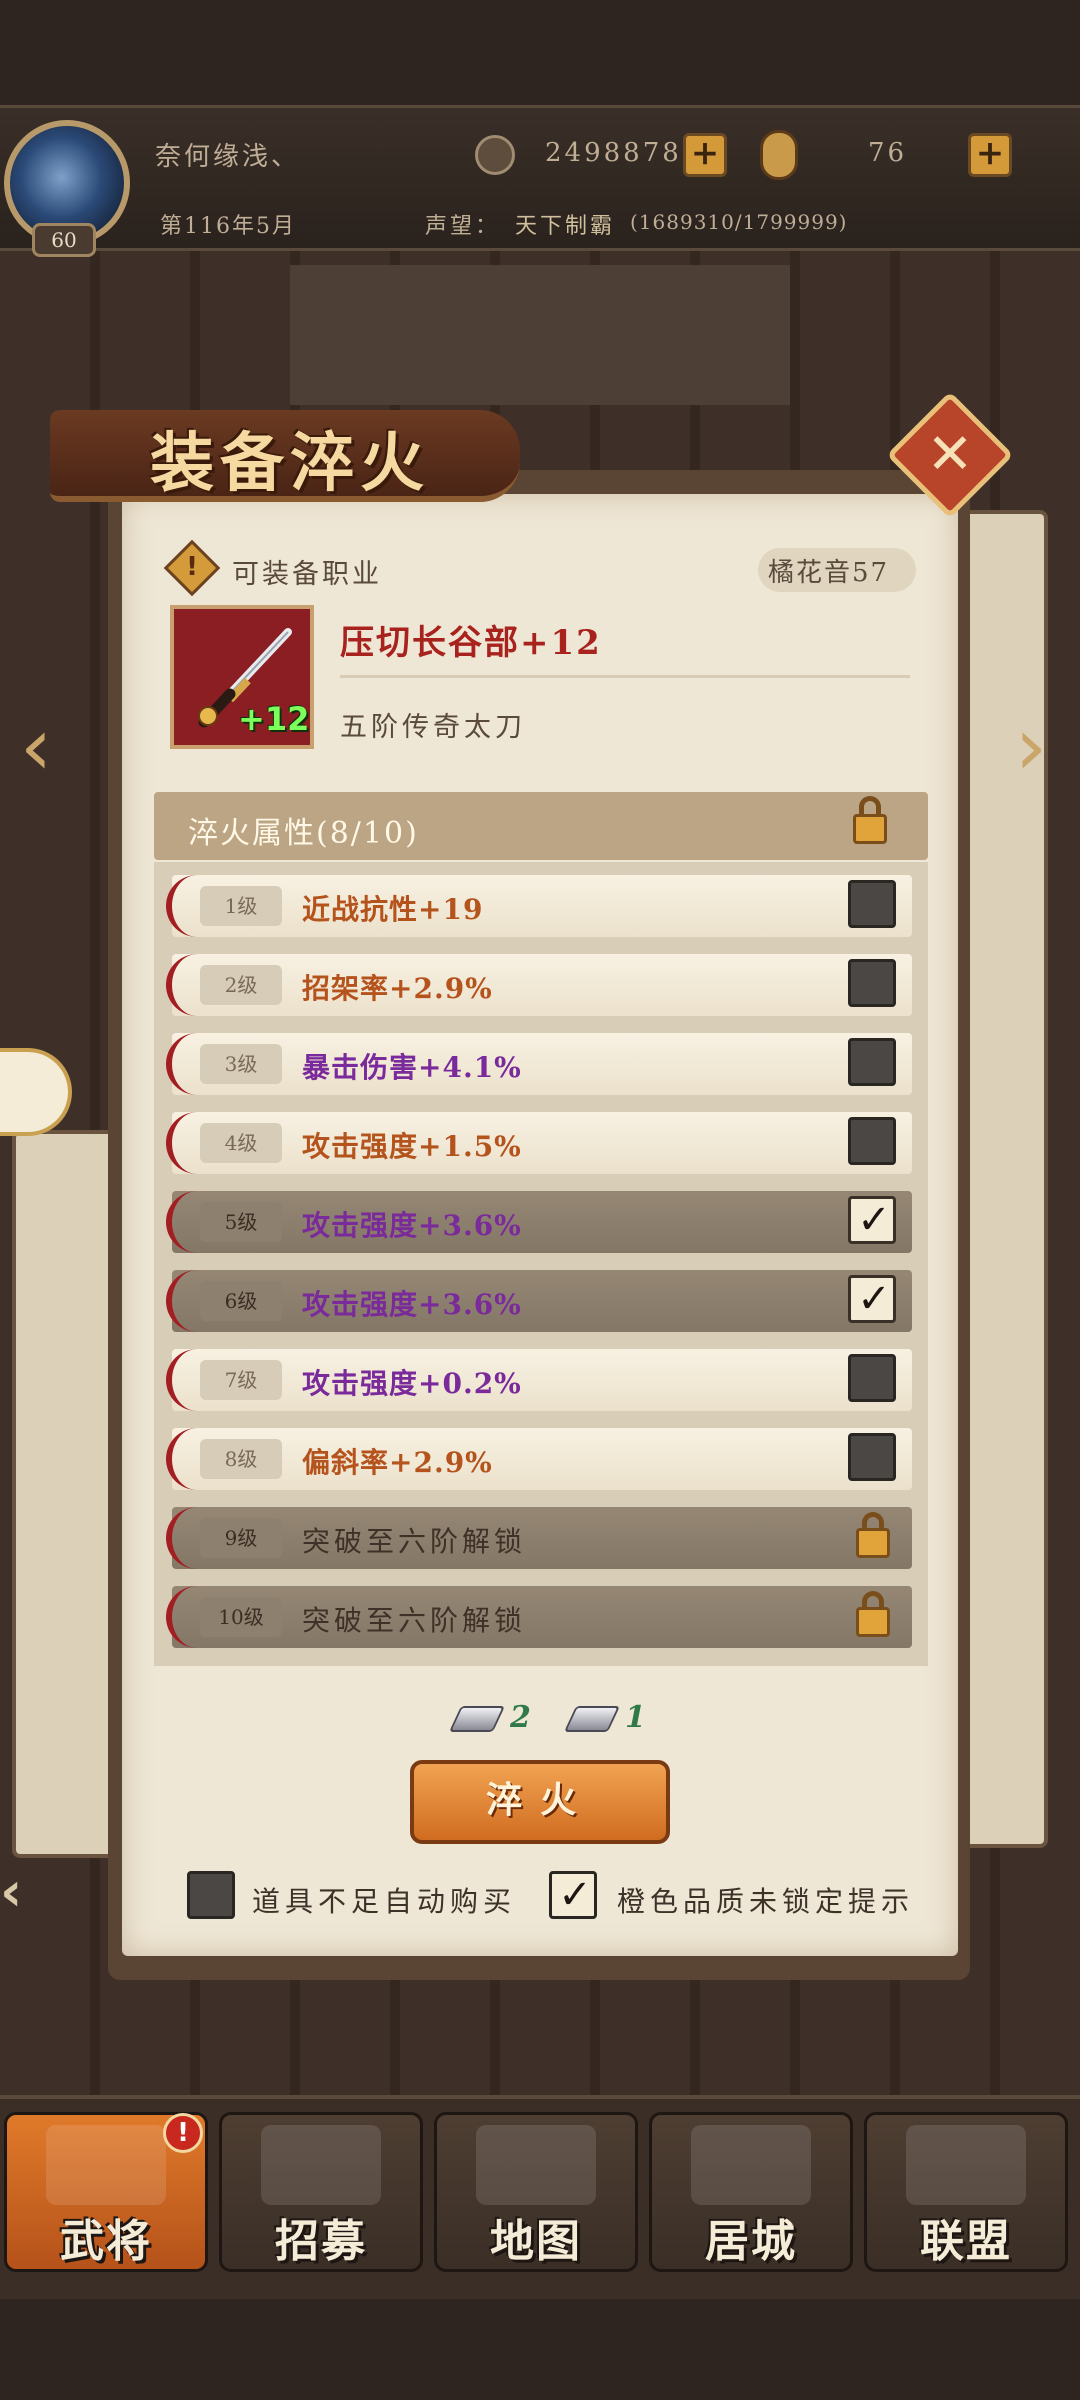 The image size is (1080, 2400). I want to click on tab-generals-label: 武将, so click(106, 2237).